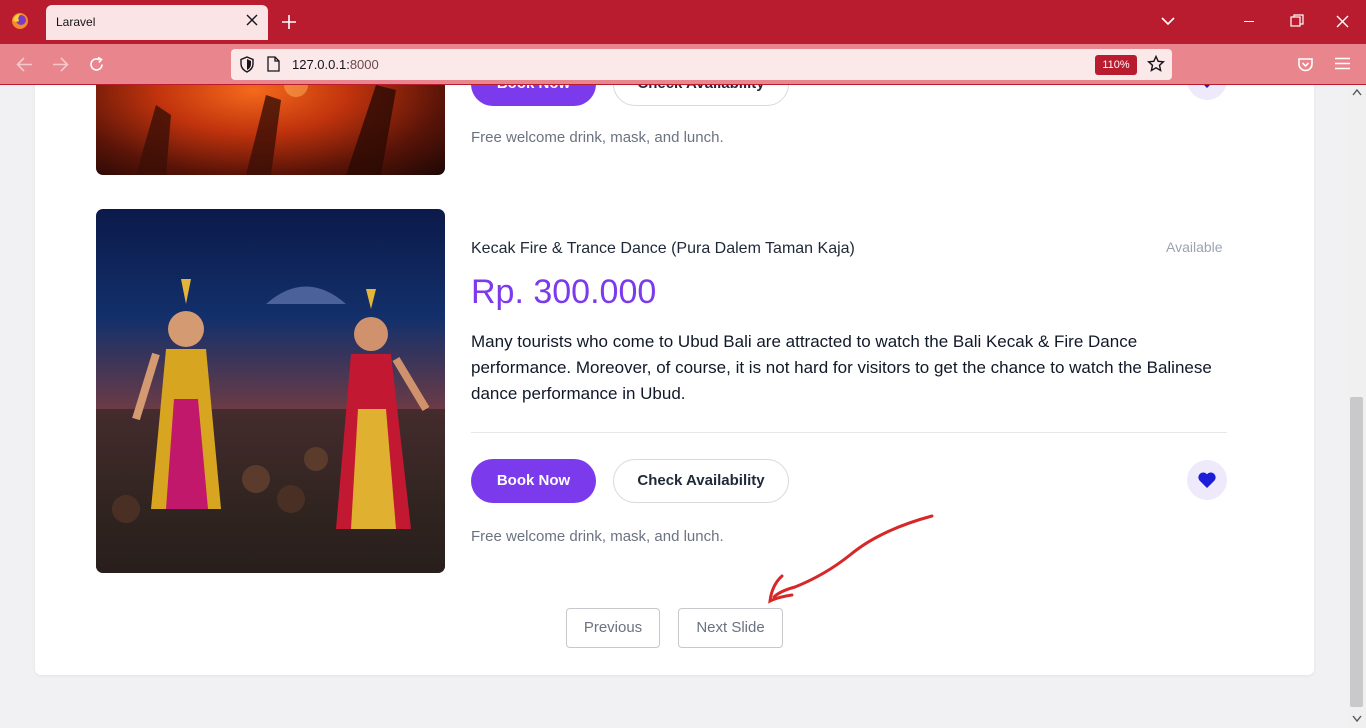  I want to click on forward-arrow-icon, so click(60, 64).